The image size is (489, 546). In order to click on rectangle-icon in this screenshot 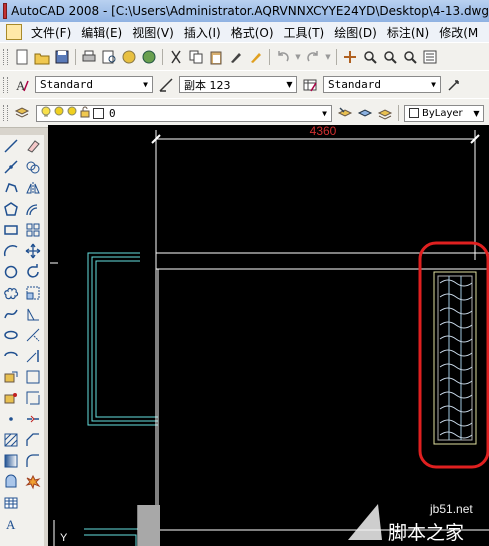, I will do `click(11, 229)`.